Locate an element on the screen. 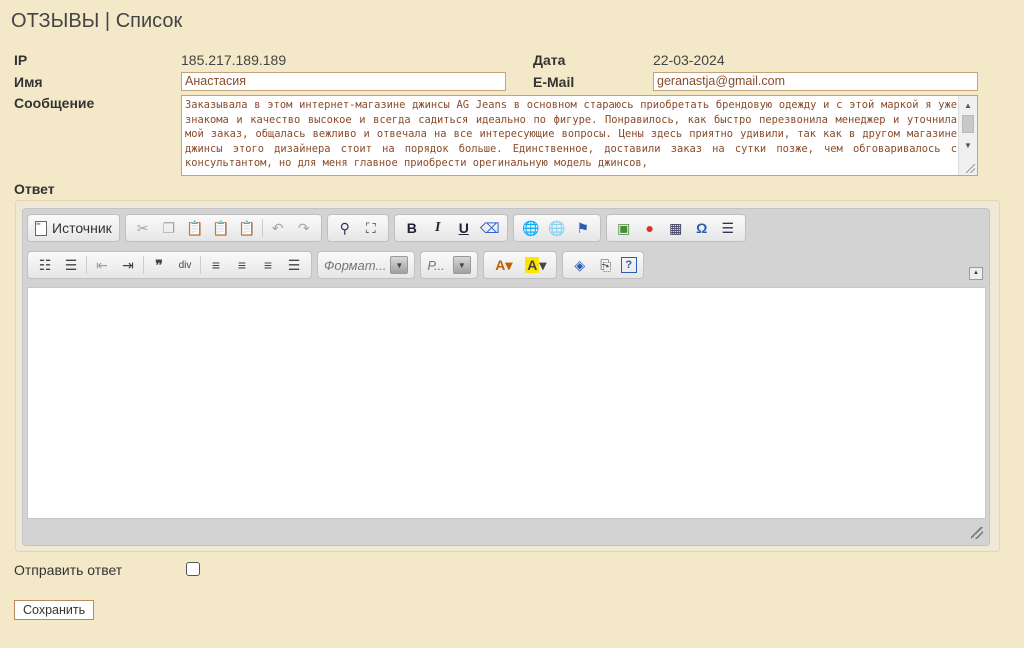 The height and width of the screenshot is (648, 1024). align-left-icon: ≡ is located at coordinates (216, 265).